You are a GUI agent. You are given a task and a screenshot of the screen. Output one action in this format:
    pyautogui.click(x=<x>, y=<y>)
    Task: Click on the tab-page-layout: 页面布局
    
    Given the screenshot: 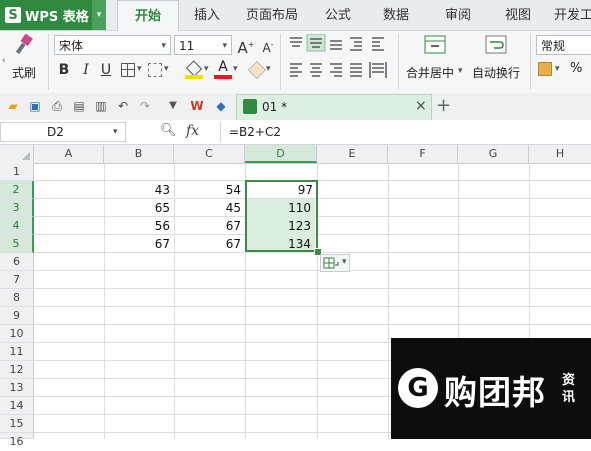 What is the action you would take?
    pyautogui.click(x=272, y=15)
    